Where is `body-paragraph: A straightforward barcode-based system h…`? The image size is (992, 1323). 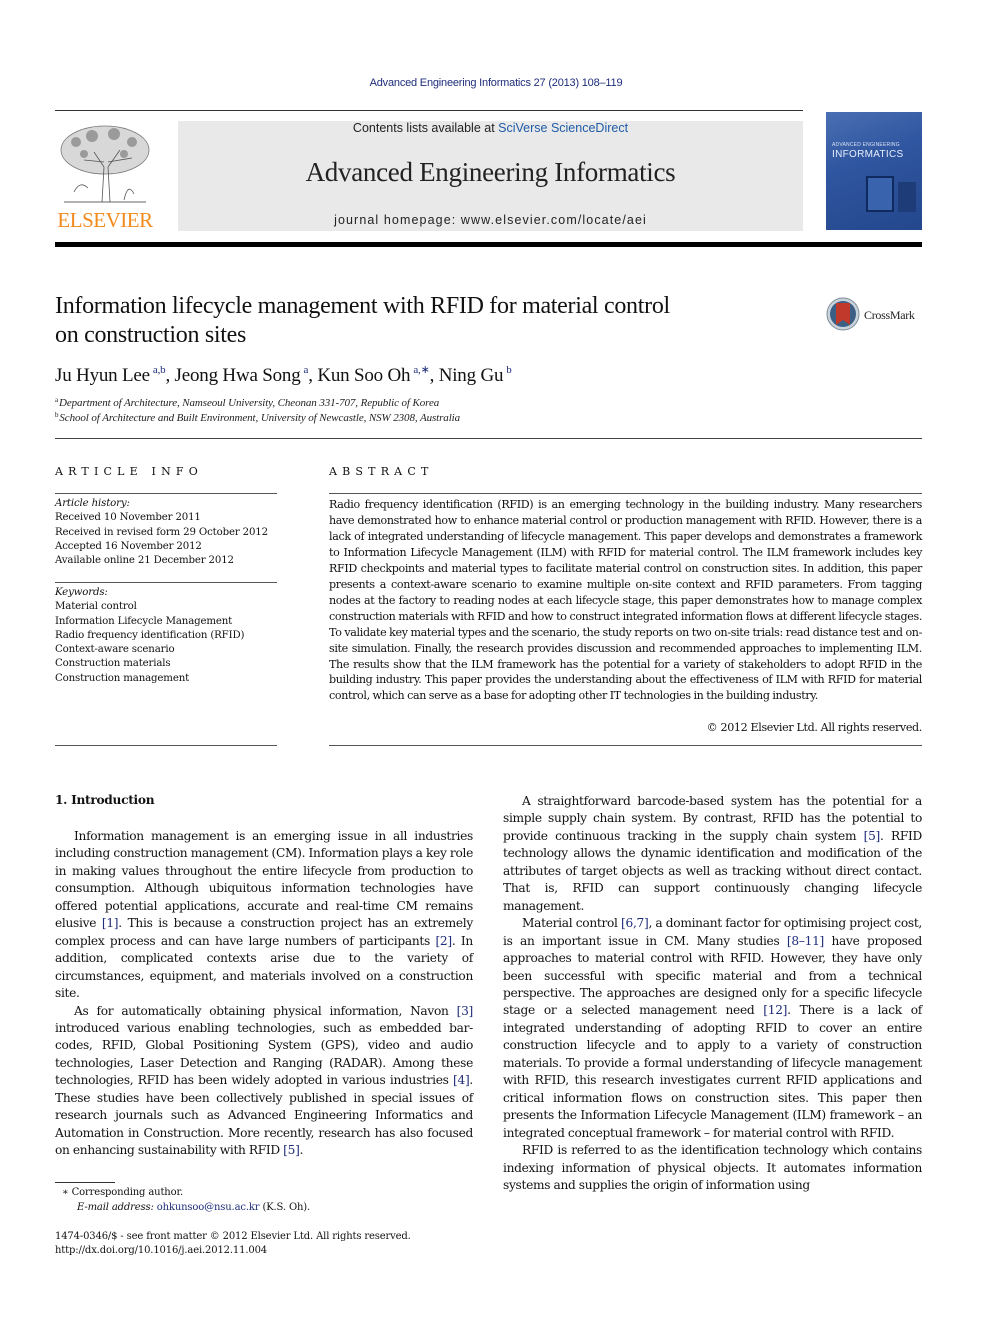 body-paragraph: A straightforward barcode-based system h… is located at coordinates (712, 854).